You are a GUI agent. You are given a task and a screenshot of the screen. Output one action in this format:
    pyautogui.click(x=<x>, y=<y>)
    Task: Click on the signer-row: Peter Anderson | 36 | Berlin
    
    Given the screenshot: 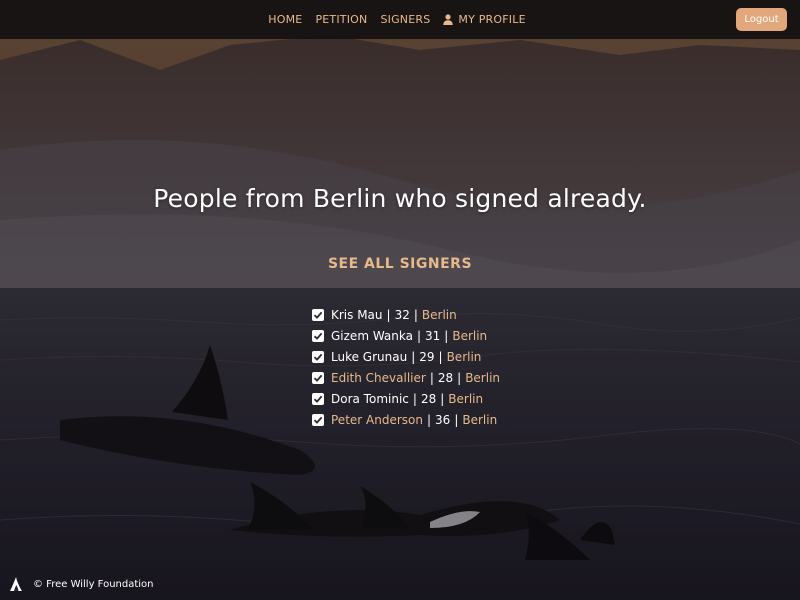 What is the action you would take?
    pyautogui.click(x=406, y=419)
    